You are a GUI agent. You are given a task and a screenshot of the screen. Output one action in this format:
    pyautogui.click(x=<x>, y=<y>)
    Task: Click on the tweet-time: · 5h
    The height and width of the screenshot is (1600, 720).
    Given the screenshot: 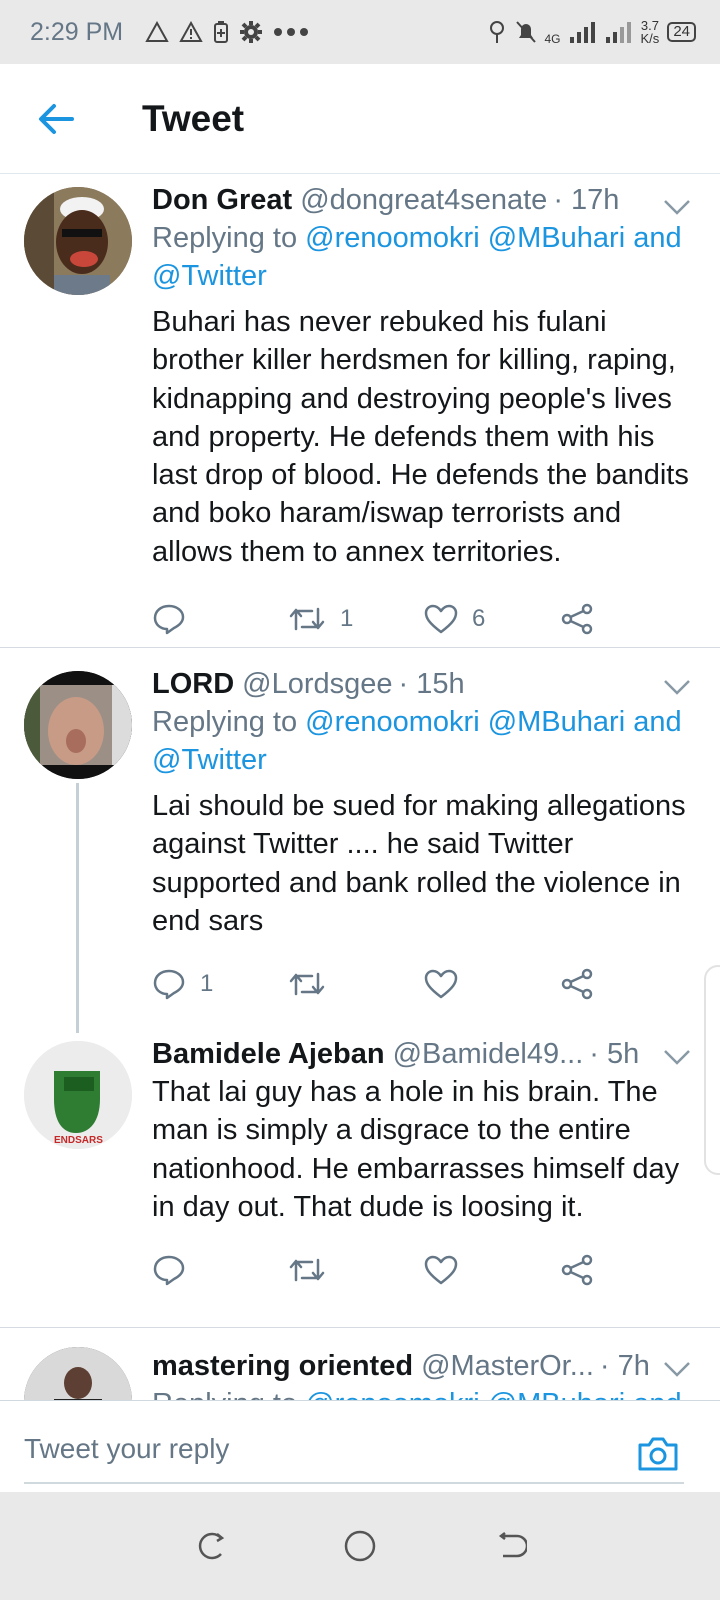 What is the action you would take?
    pyautogui.click(x=614, y=1054)
    